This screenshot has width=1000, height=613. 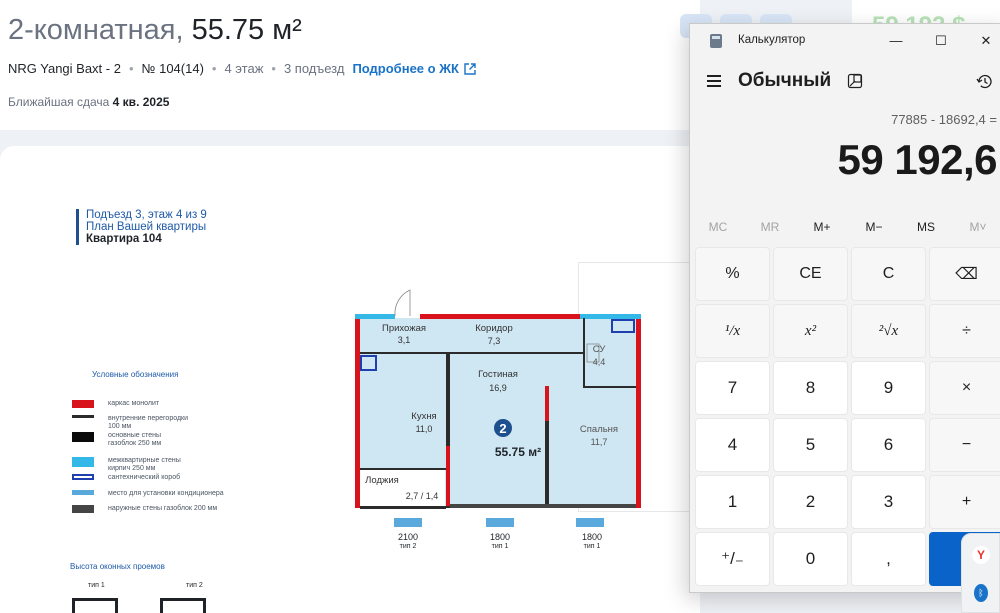 What do you see at coordinates (855, 81) in the screenshot?
I see `keep-on-top-icon` at bounding box center [855, 81].